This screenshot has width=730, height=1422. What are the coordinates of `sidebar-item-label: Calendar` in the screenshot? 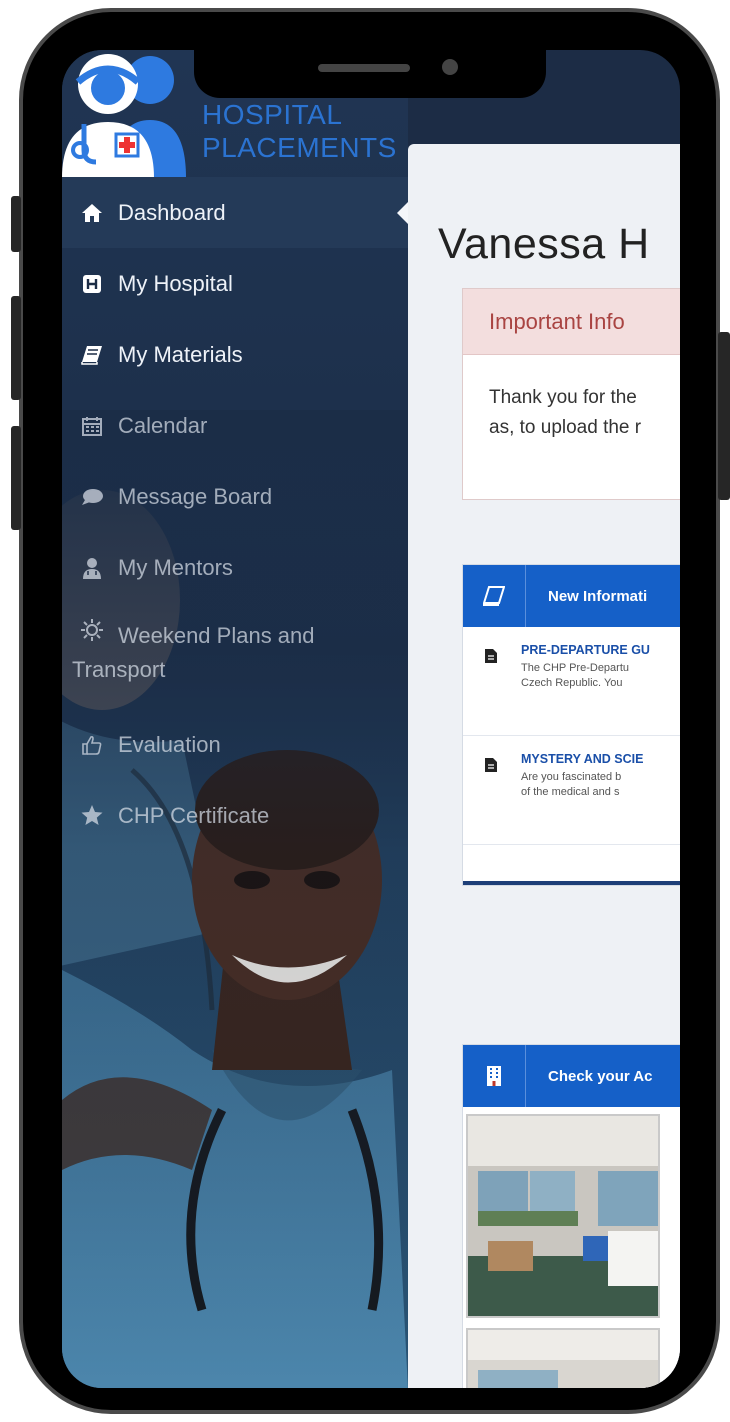 It's located at (163, 425).